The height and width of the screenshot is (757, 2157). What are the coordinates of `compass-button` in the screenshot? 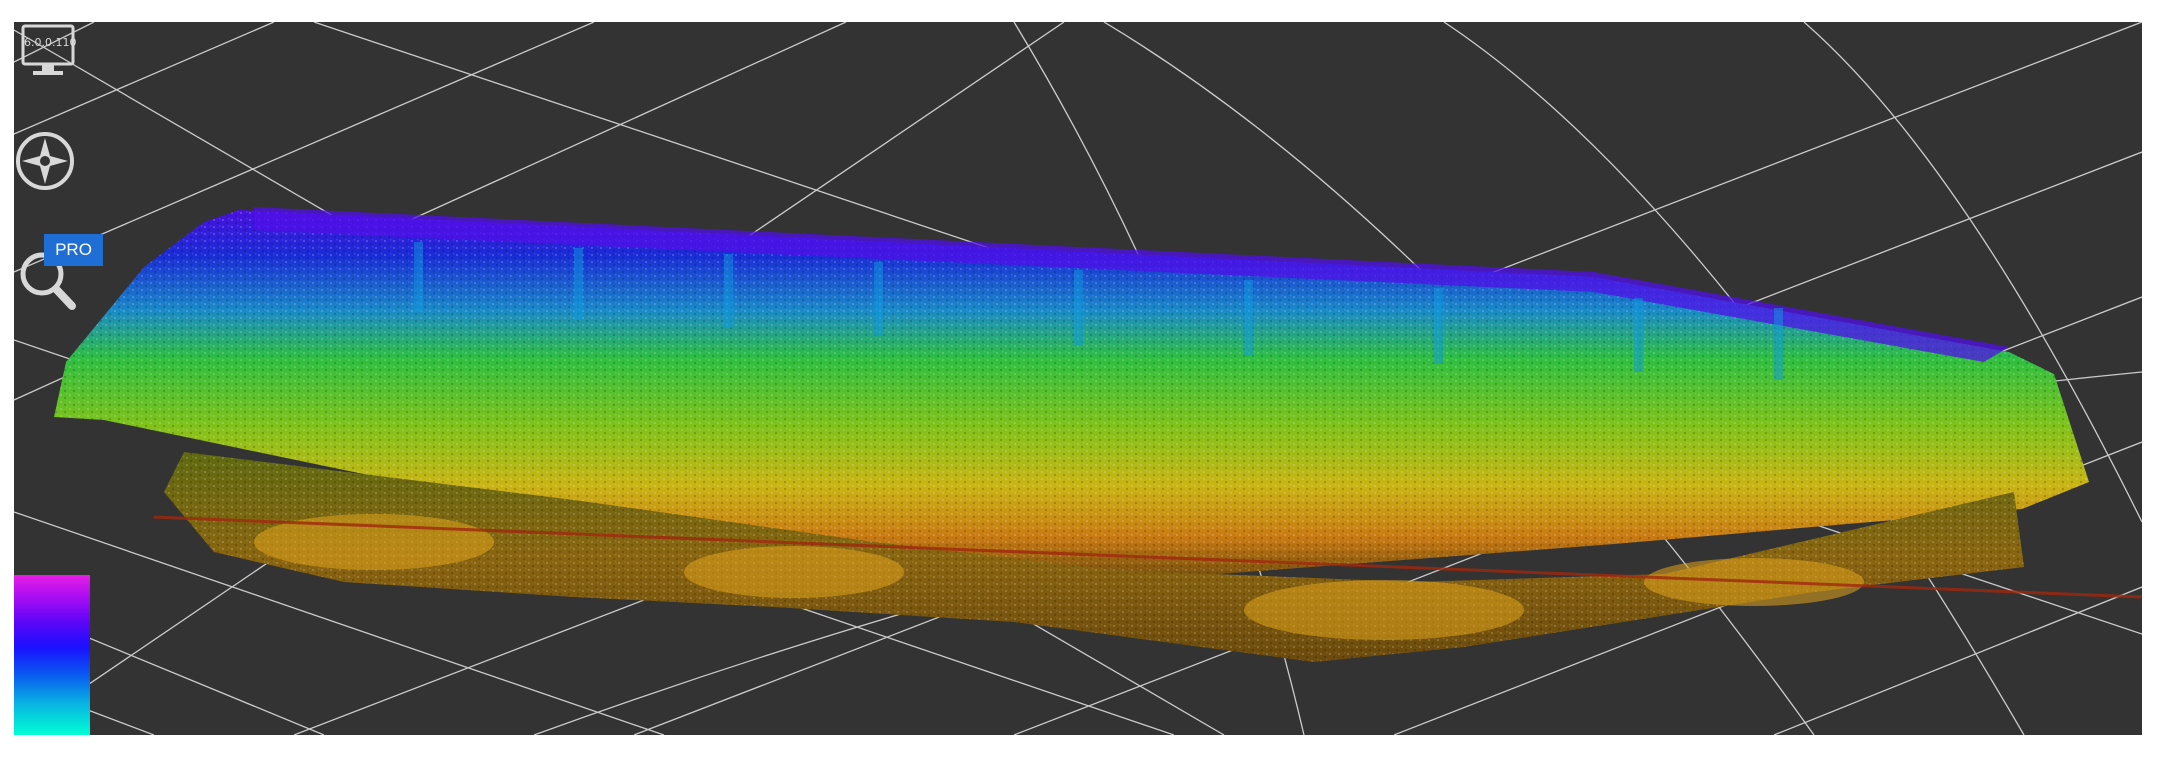 It's located at (45, 161).